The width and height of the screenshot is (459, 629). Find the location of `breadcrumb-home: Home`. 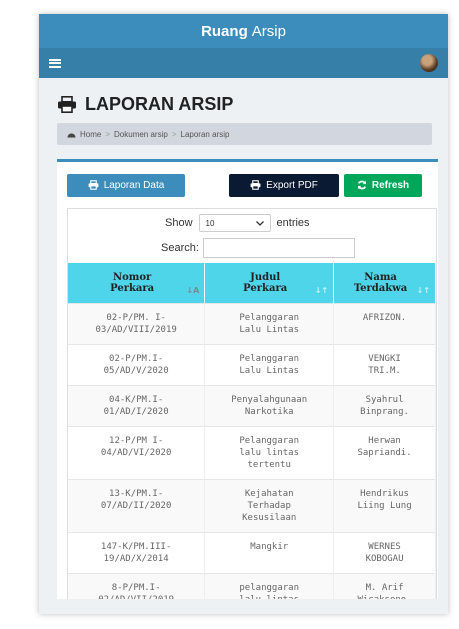

breadcrumb-home: Home is located at coordinates (90, 134).